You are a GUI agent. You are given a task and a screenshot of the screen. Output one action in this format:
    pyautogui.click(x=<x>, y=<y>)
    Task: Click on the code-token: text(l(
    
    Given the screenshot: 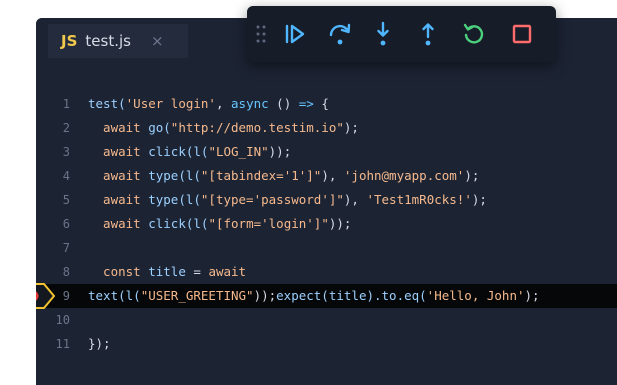 What is the action you would take?
    pyautogui.click(x=114, y=295)
    